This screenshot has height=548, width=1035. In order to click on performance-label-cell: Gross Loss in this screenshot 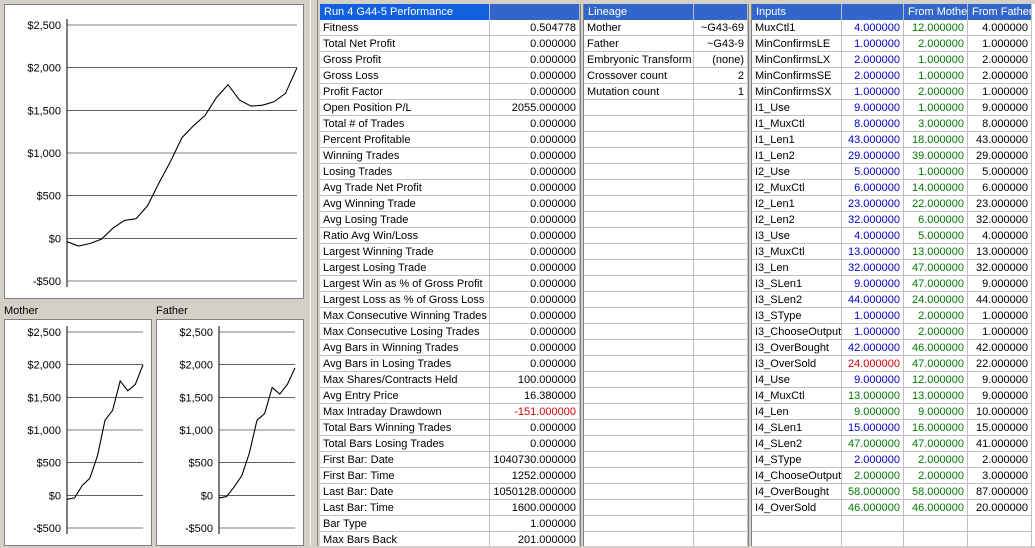, I will do `click(405, 76)`.